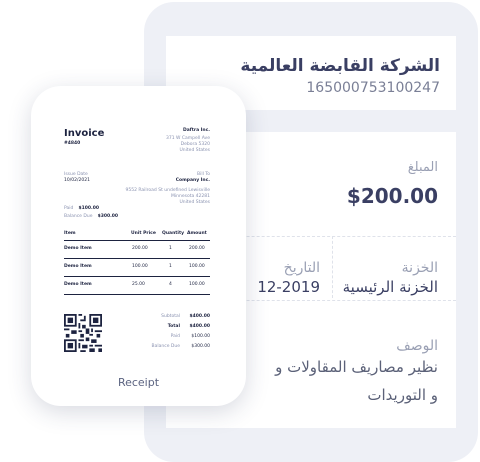 The height and width of the screenshot is (462, 480). What do you see at coordinates (78, 216) in the screenshot?
I see `balance-due-label: Balance Due` at bounding box center [78, 216].